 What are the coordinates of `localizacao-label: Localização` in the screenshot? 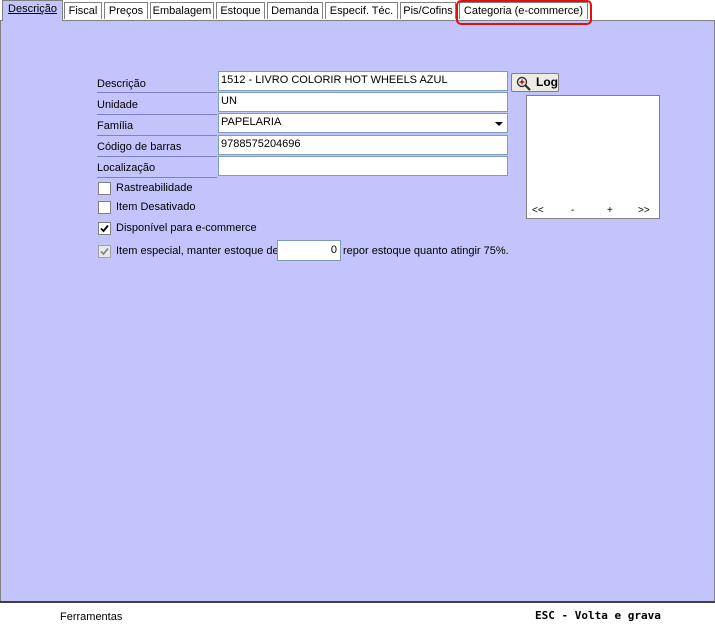 It's located at (126, 168).